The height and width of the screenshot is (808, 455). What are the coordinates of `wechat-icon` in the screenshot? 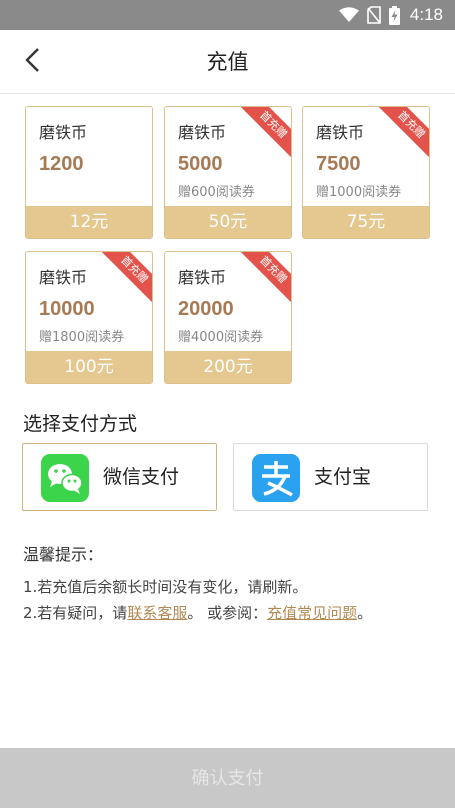 It's located at (65, 478).